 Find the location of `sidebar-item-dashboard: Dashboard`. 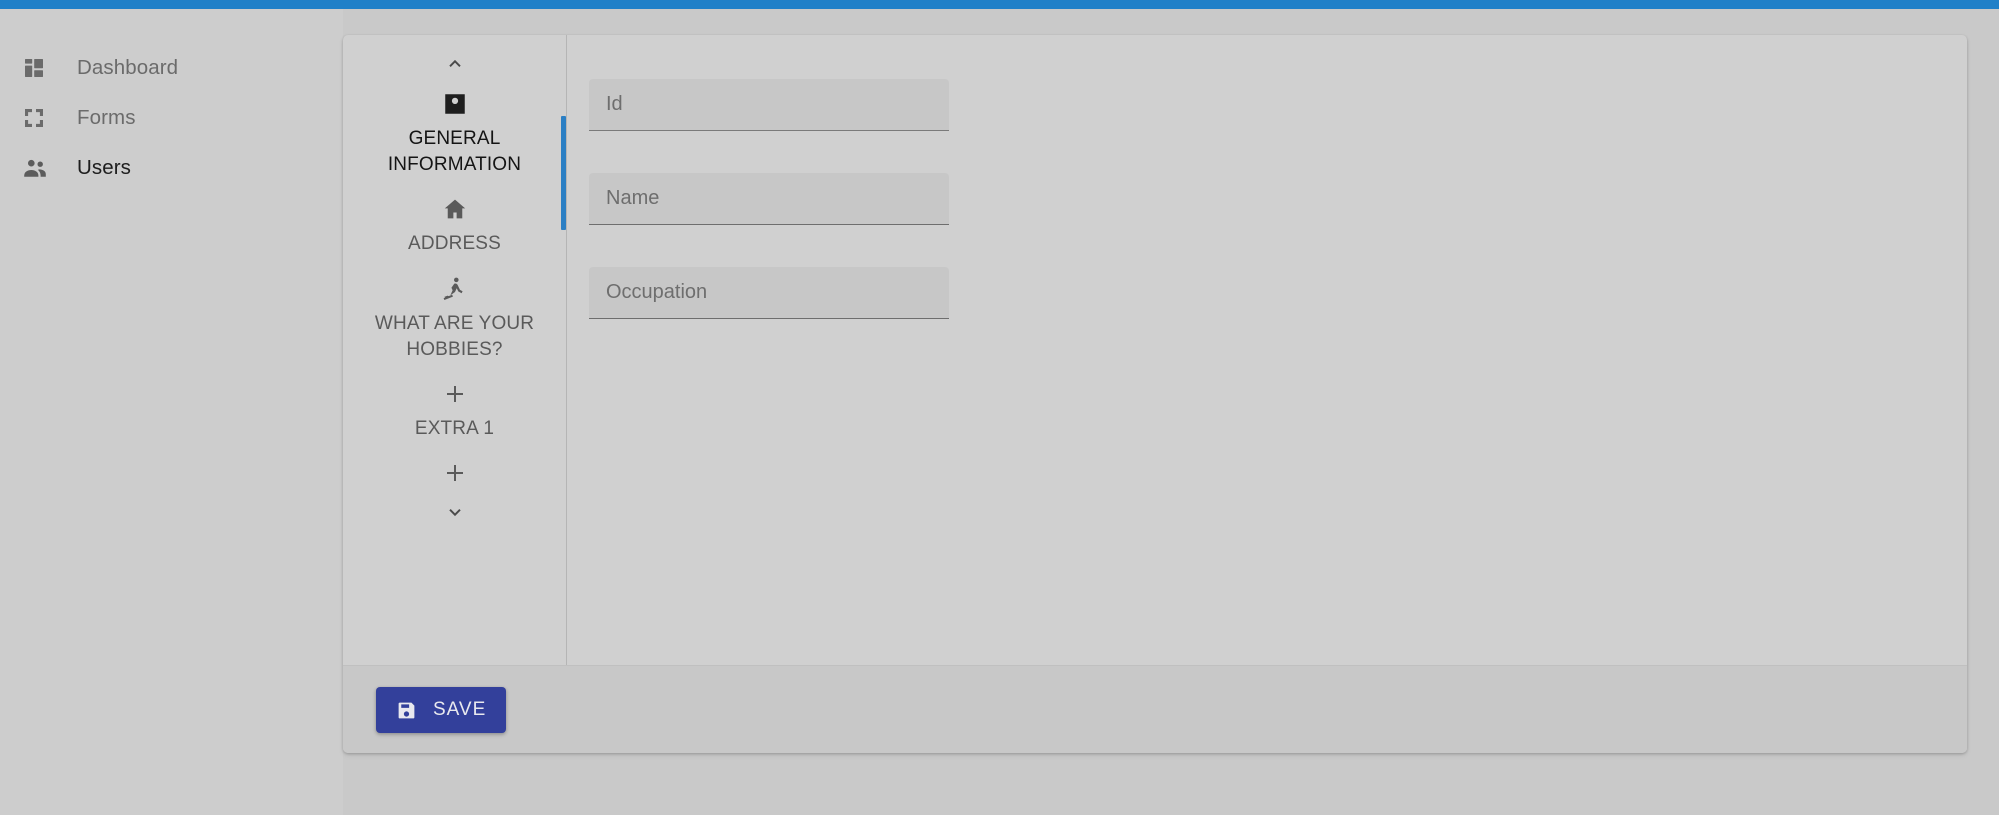

sidebar-item-dashboard: Dashboard is located at coordinates (171, 68).